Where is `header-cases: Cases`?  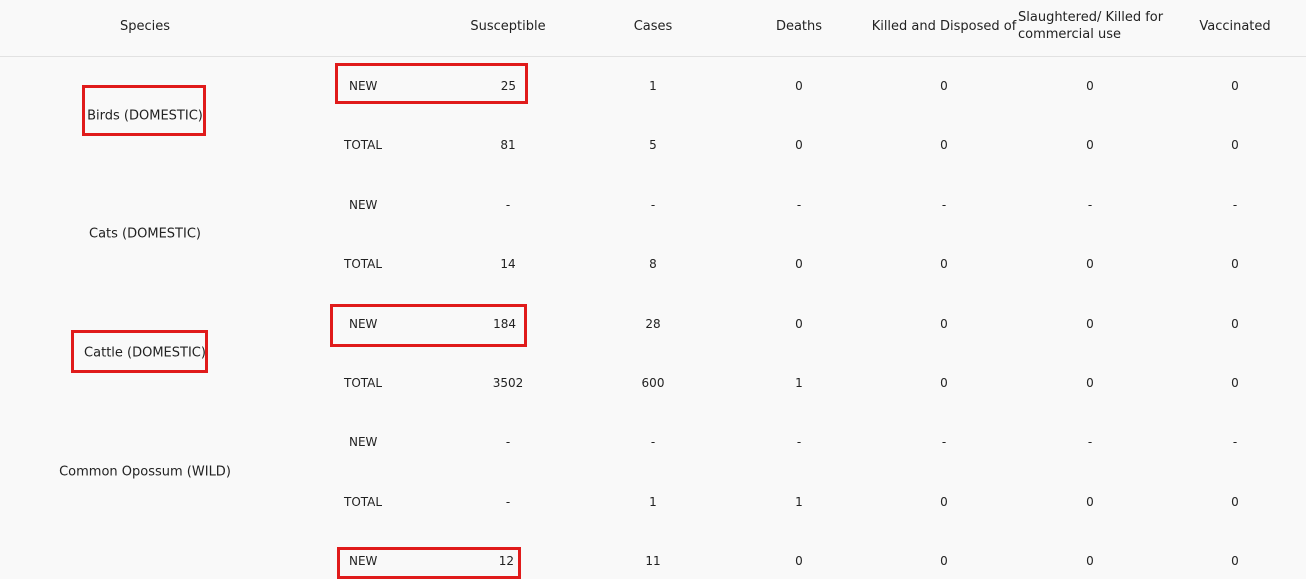
header-cases: Cases is located at coordinates (653, 26).